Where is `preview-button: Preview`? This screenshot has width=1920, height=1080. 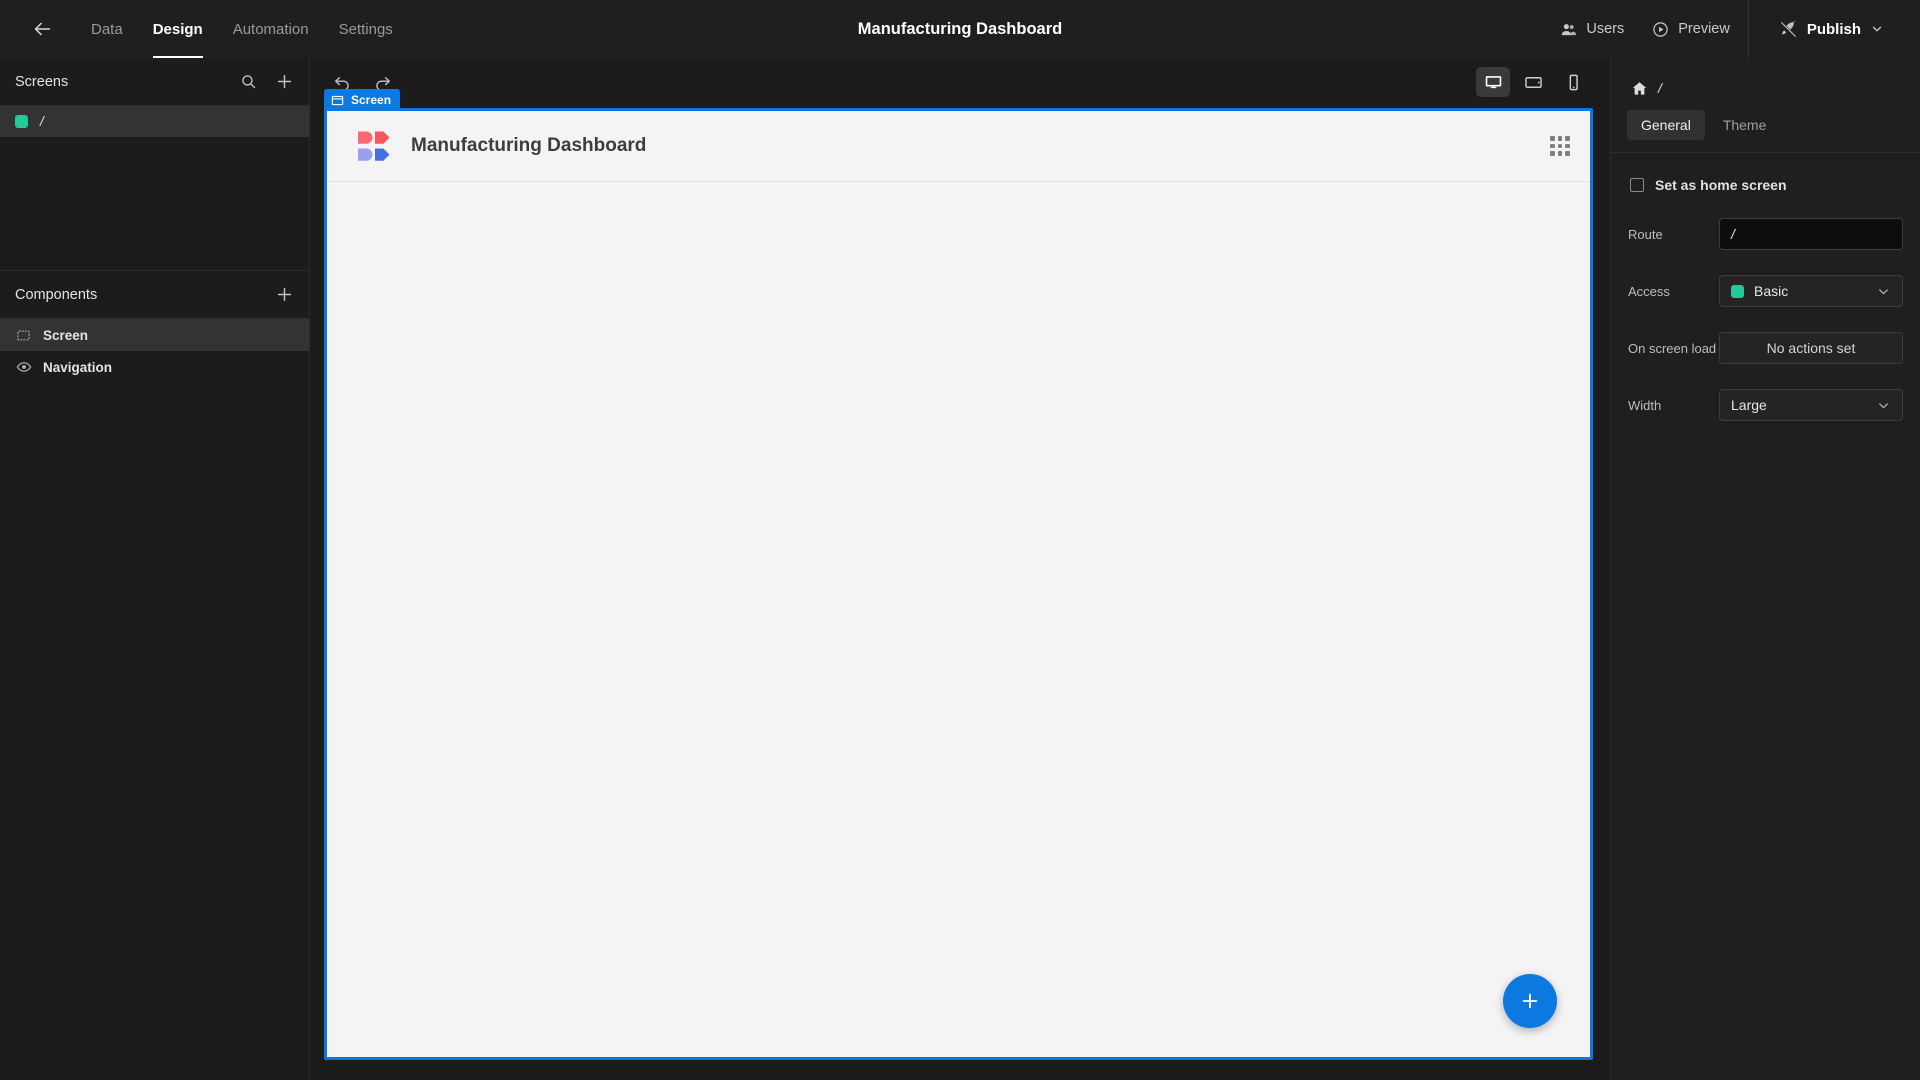
preview-button: Preview is located at coordinates (1691, 29).